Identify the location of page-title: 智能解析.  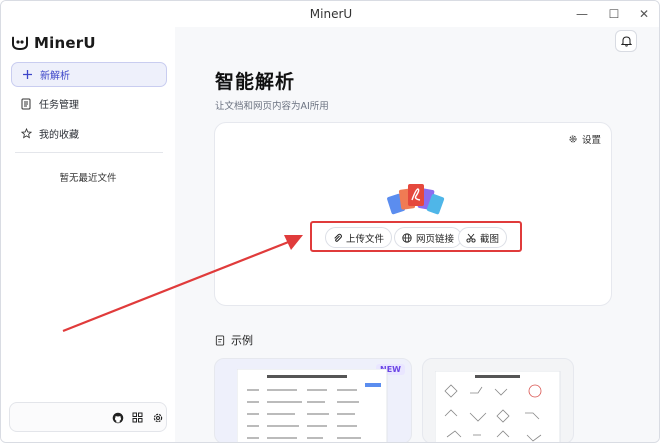
(255, 82).